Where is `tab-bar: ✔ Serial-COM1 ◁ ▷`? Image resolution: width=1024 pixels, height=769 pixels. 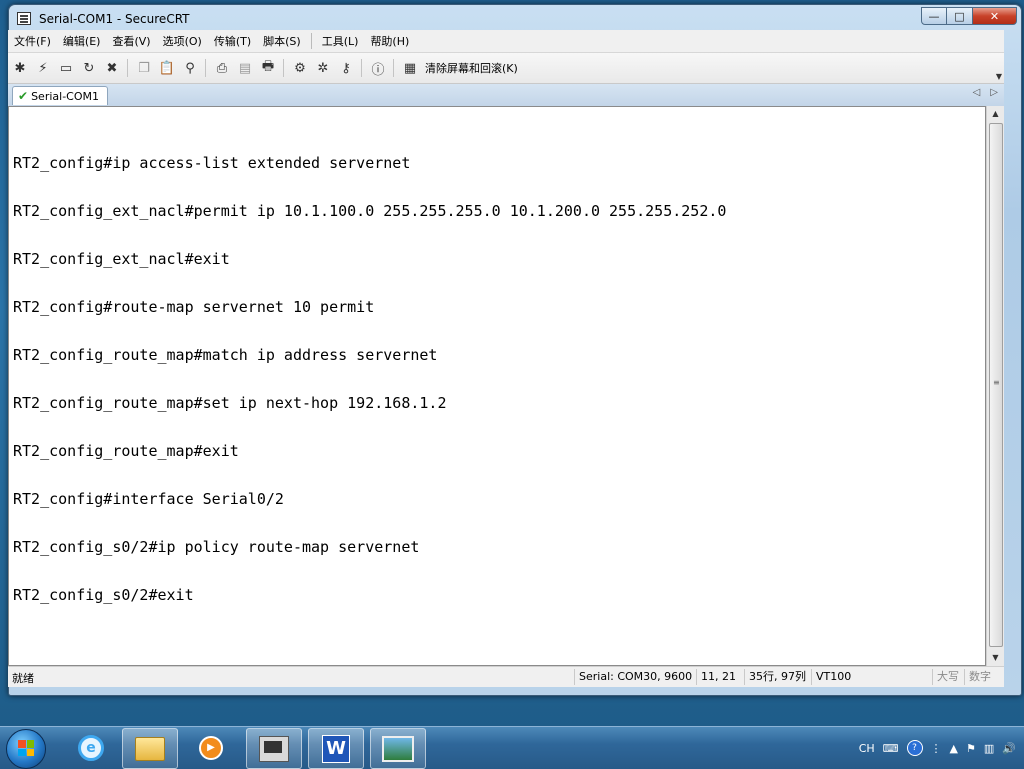
tab-bar: ✔ Serial-COM1 ◁ ▷ is located at coordinates (506, 95).